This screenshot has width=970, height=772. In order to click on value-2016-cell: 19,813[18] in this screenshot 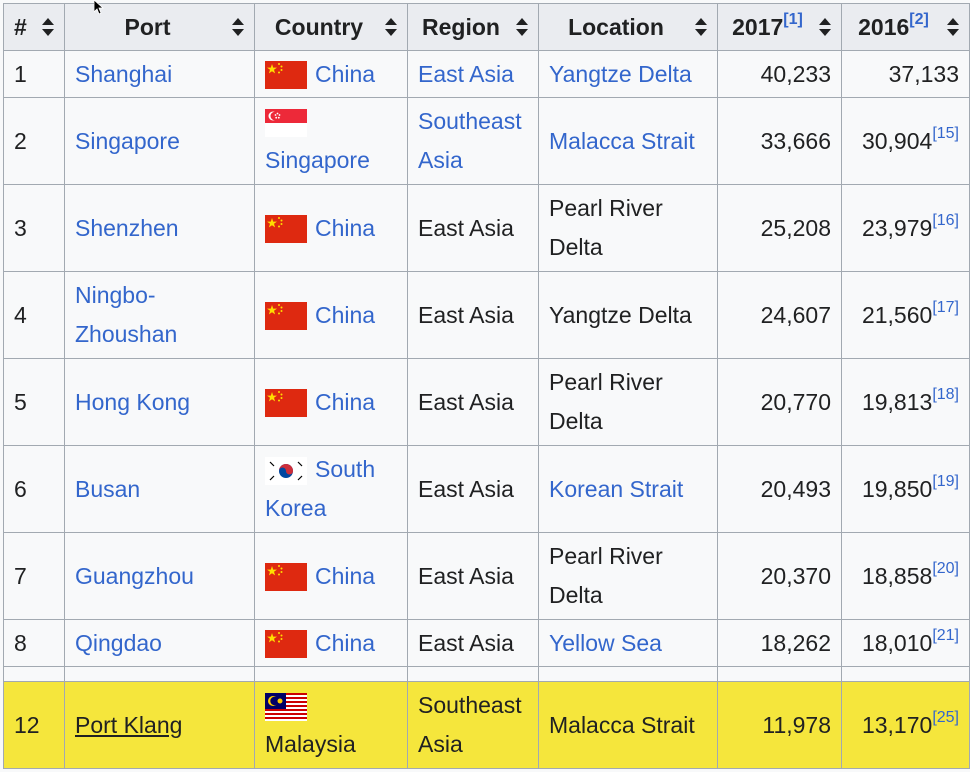, I will do `click(905, 402)`.